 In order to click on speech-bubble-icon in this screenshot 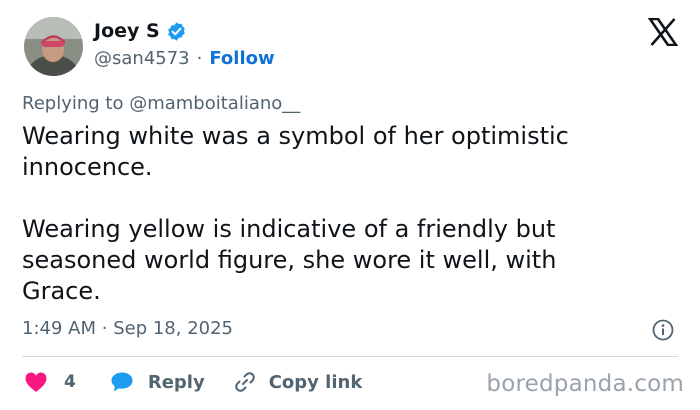, I will do `click(122, 382)`.